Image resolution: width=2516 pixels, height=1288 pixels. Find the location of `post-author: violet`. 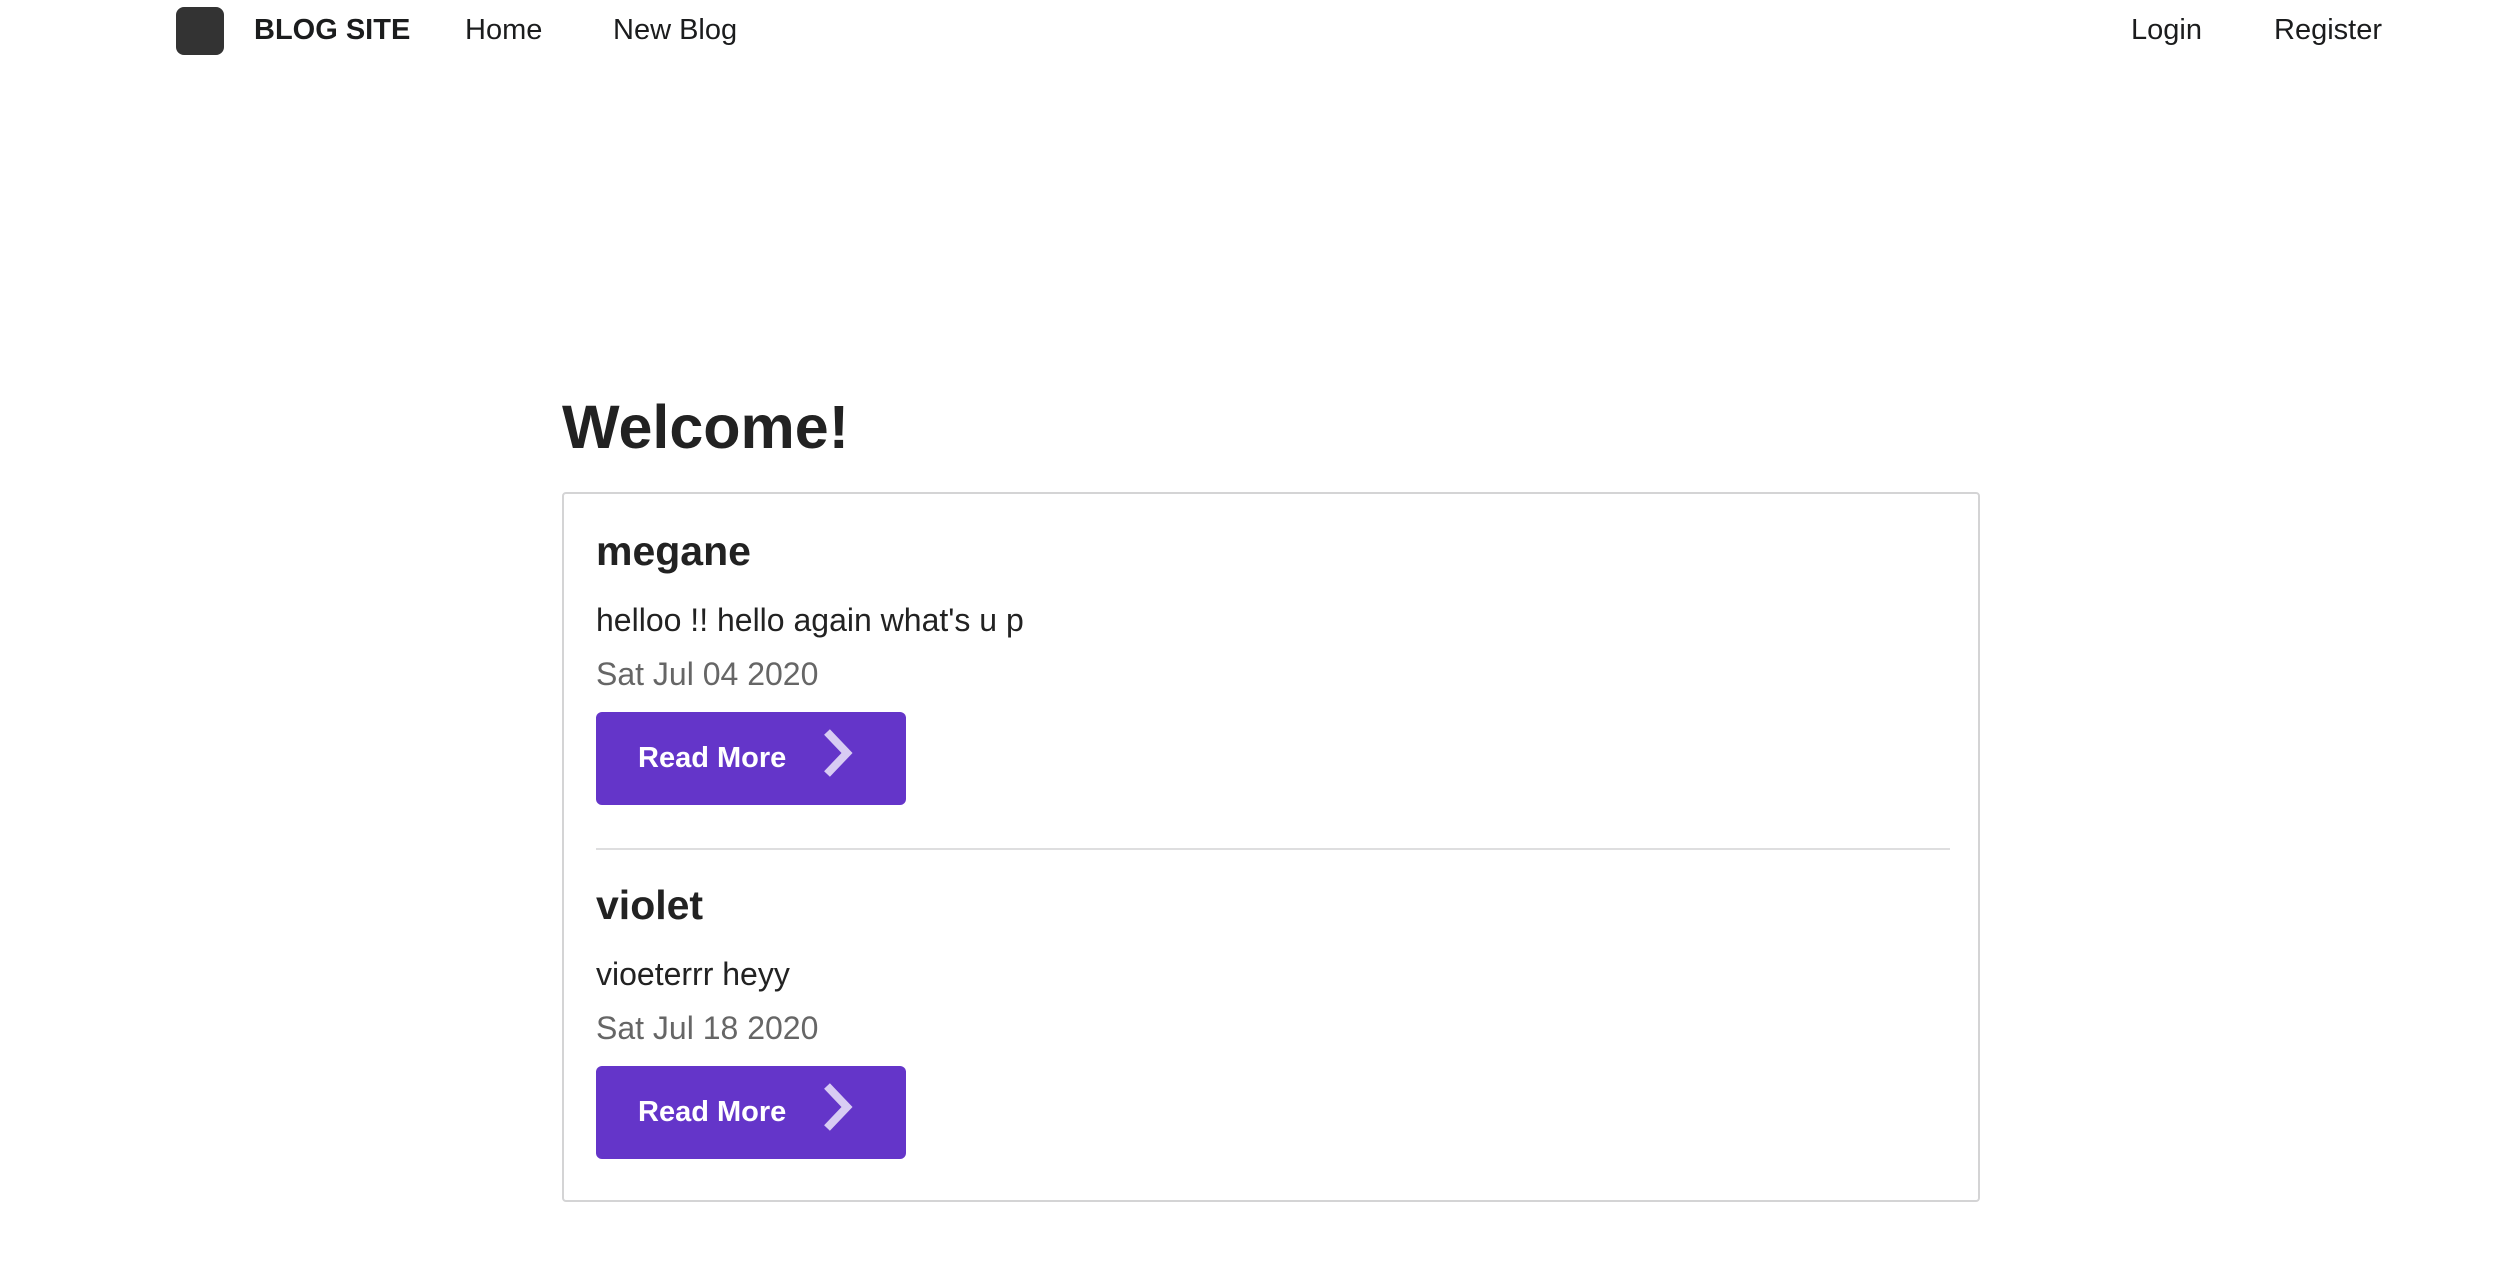

post-author: violet is located at coordinates (650, 905).